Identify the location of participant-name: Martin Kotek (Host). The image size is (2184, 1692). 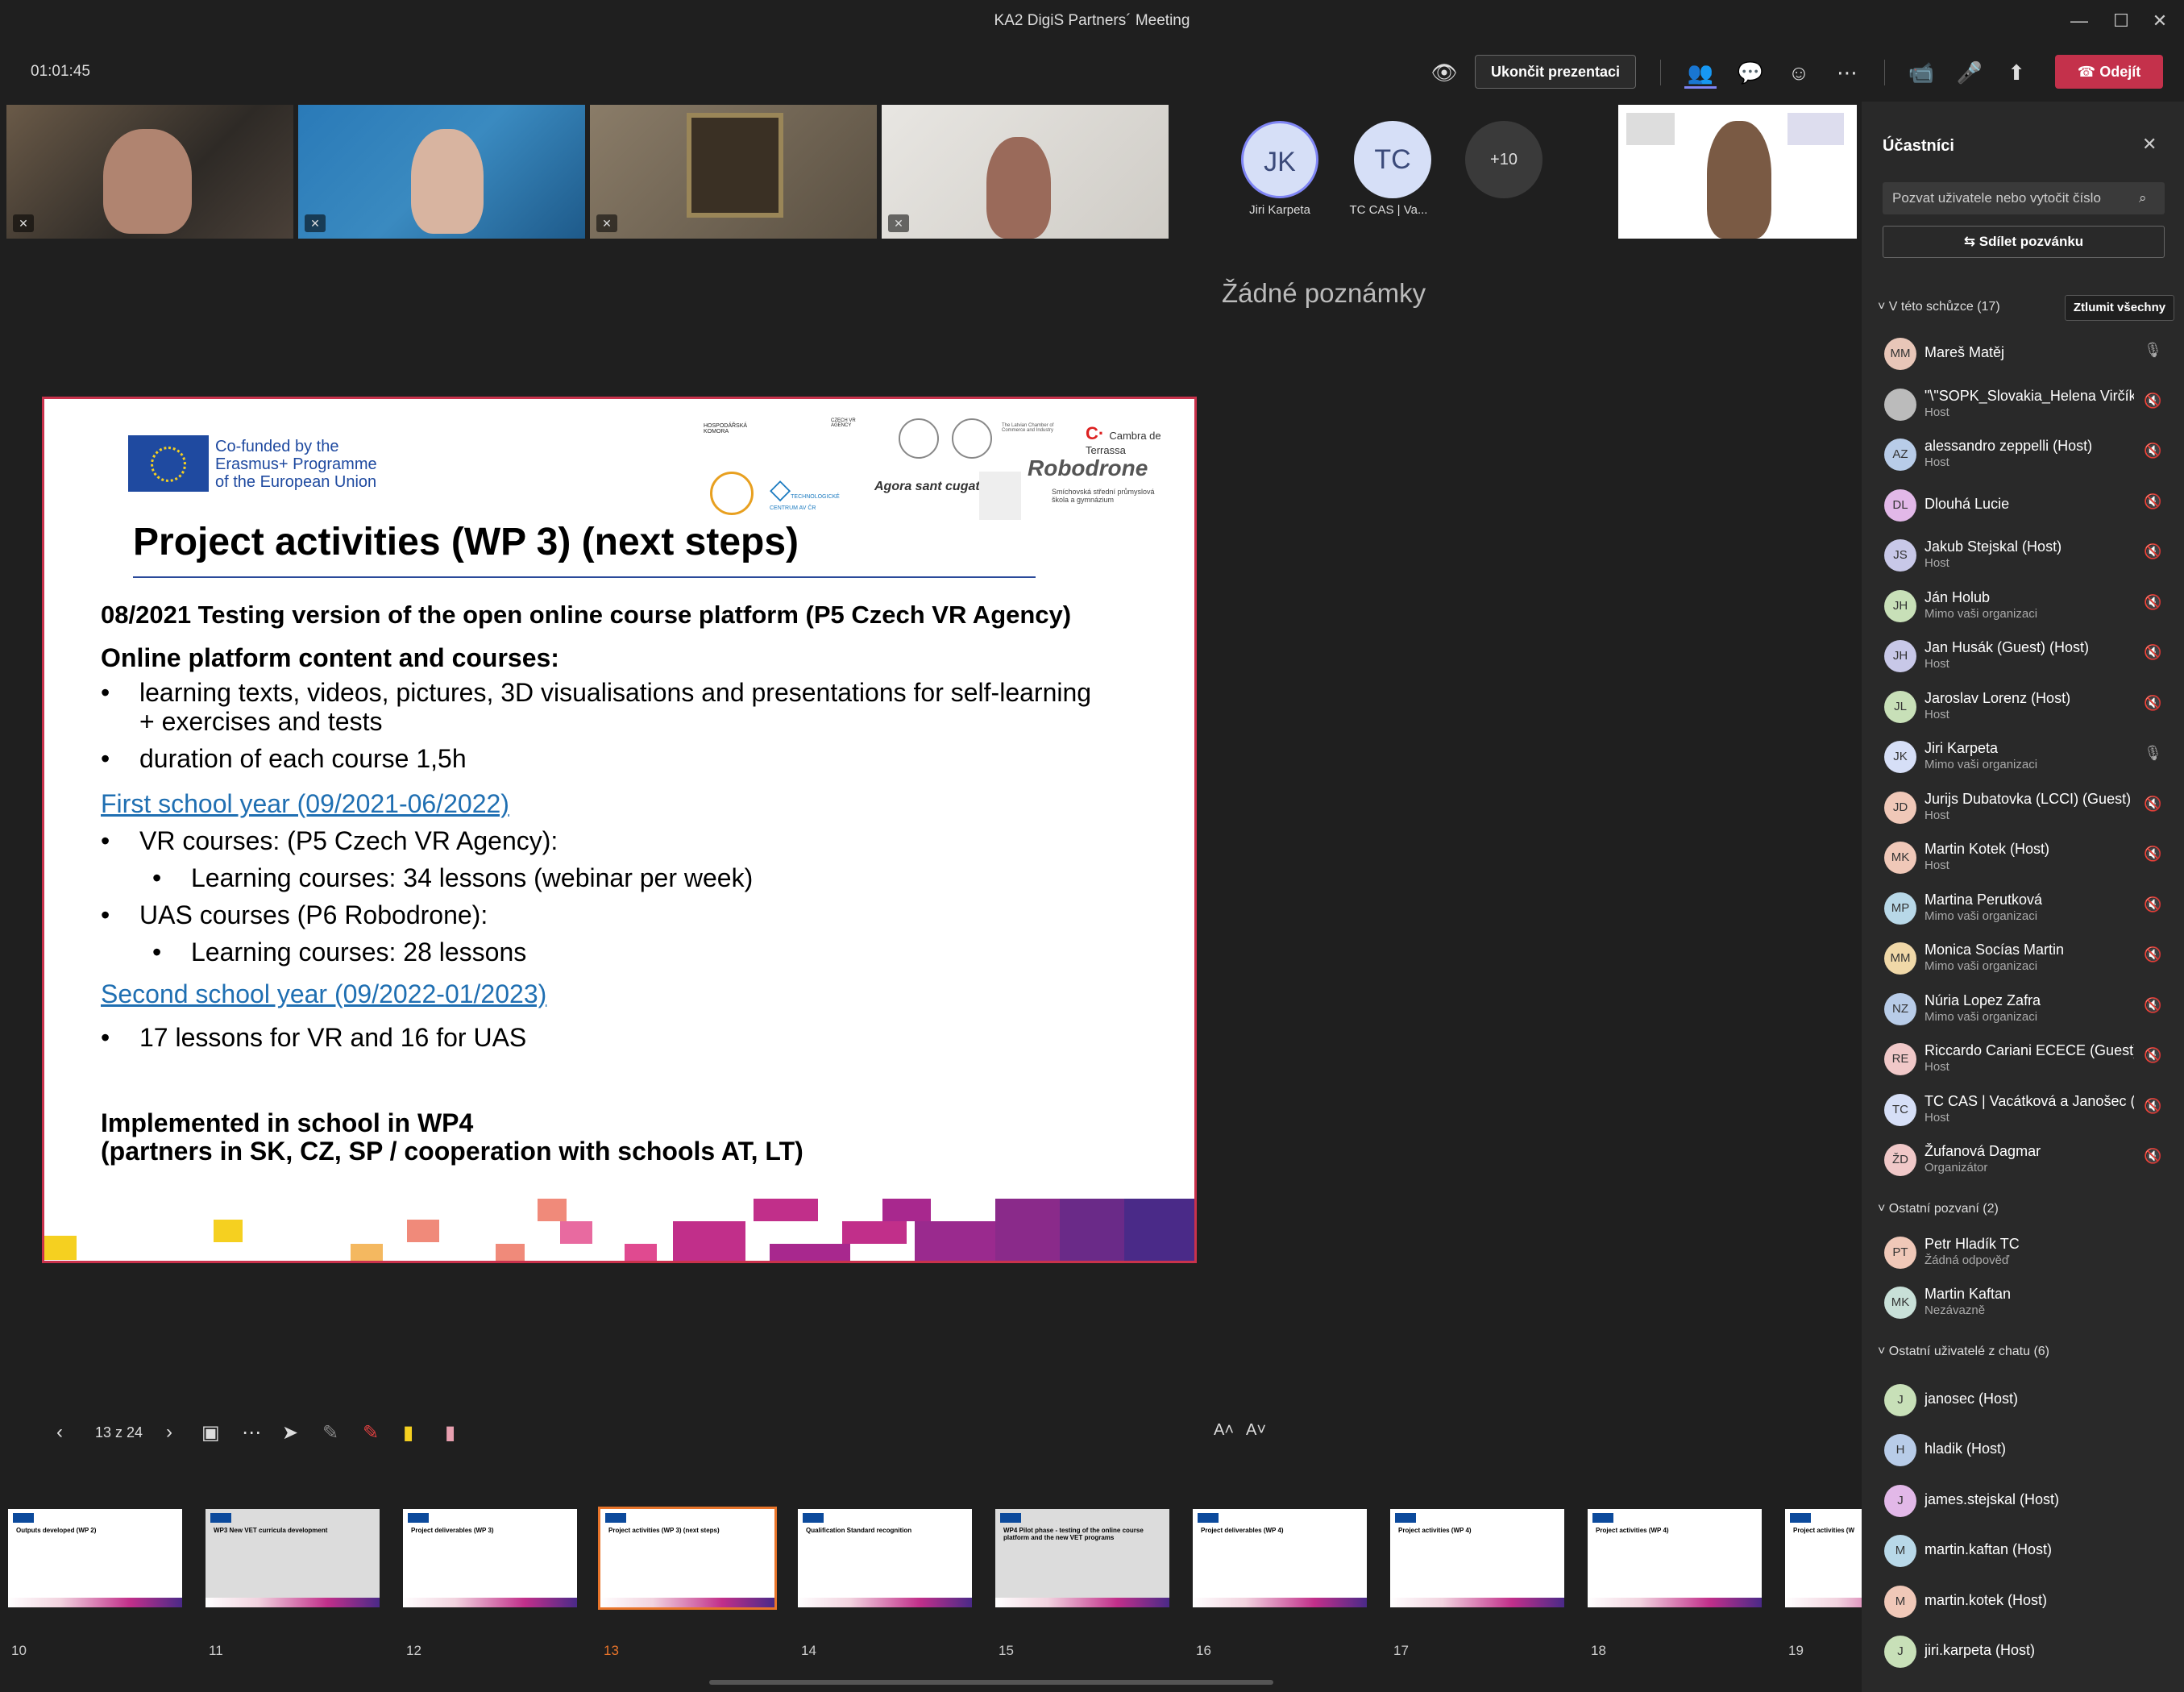
(1987, 849).